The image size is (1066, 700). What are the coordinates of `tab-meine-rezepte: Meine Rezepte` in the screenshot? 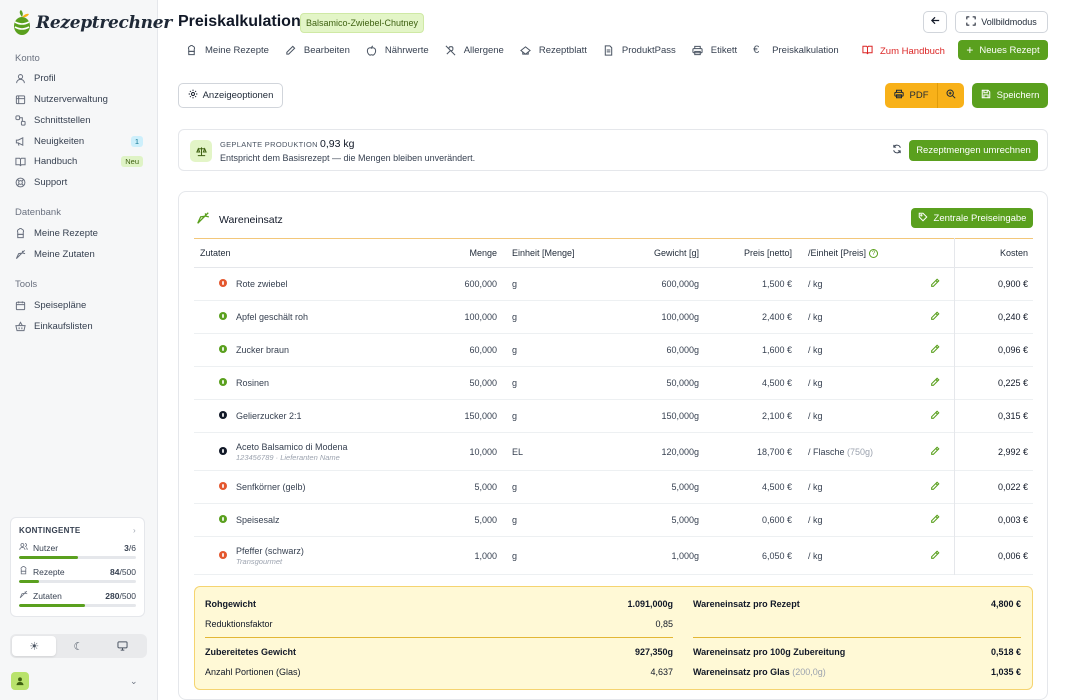 It's located at (227, 50).